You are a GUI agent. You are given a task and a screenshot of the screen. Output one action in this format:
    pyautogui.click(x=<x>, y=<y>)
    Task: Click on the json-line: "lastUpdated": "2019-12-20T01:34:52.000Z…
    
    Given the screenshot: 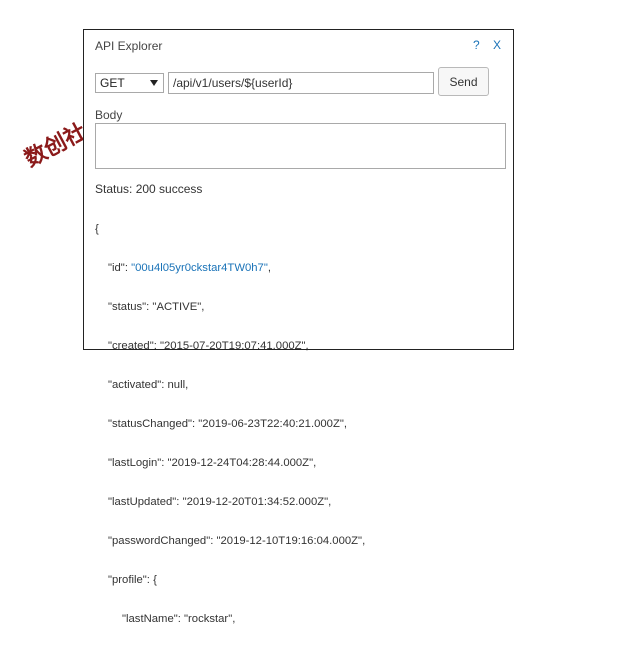 What is the action you would take?
    pyautogui.click(x=220, y=502)
    